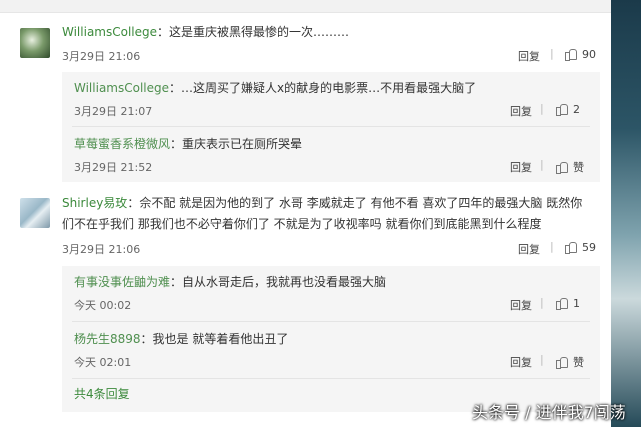  What do you see at coordinates (236, 144) in the screenshot?
I see `reply-text: ：重庆表示已在厕所哭晕` at bounding box center [236, 144].